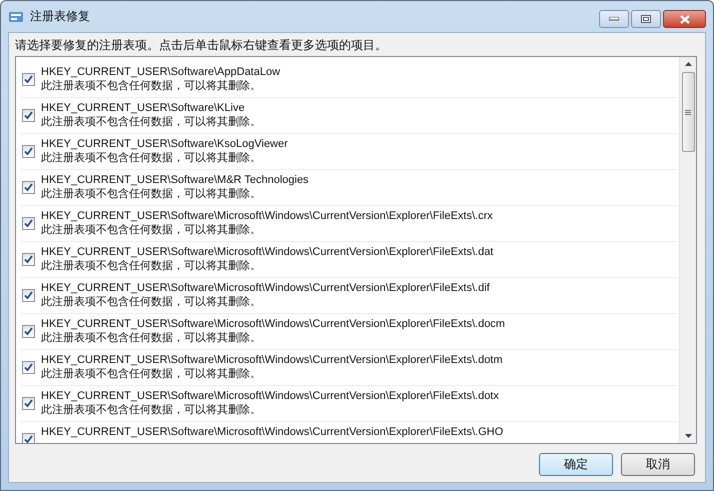  Describe the element at coordinates (267, 216) in the screenshot. I see `registry-path: HKEY_CURRENT_USER\Software\Microsoft\Windows\CurrentVersion\Explorer\FileExts\.crx` at that location.